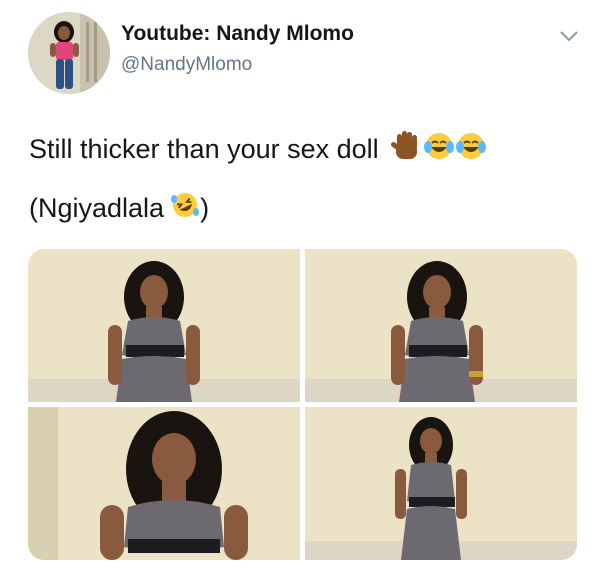 The width and height of the screenshot is (606, 580). I want to click on photo-woman-closeup, so click(164, 483).